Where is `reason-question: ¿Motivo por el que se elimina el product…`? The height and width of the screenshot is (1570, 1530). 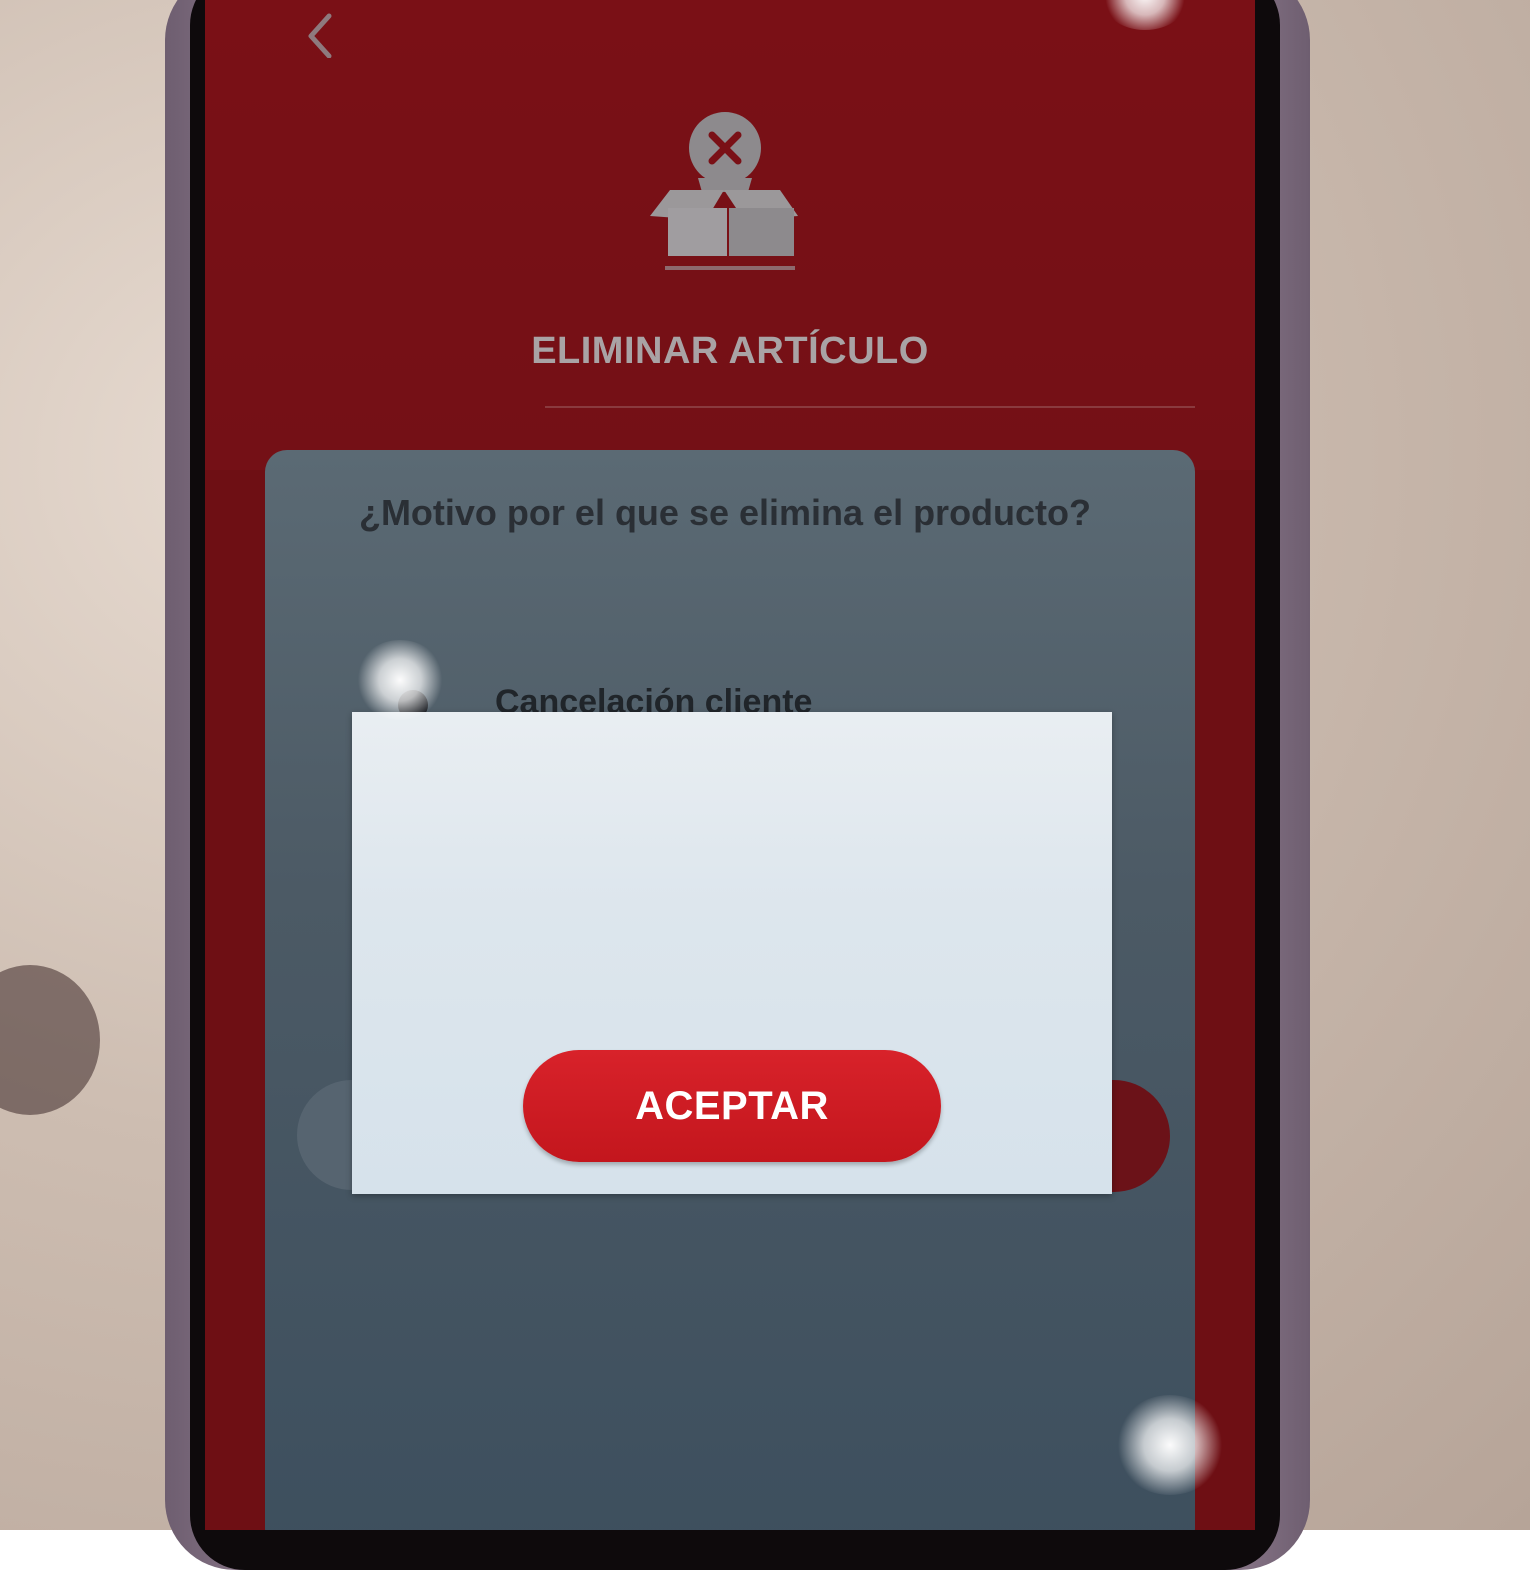
reason-question: ¿Motivo por el que se elimina el product… is located at coordinates (725, 512).